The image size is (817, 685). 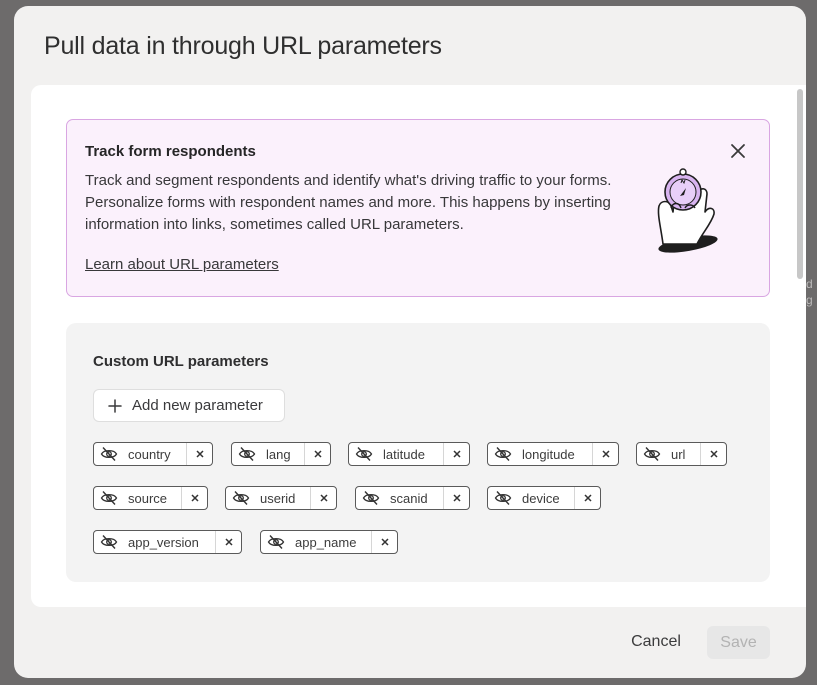 I want to click on scrollbar-thumb, so click(x=800, y=184).